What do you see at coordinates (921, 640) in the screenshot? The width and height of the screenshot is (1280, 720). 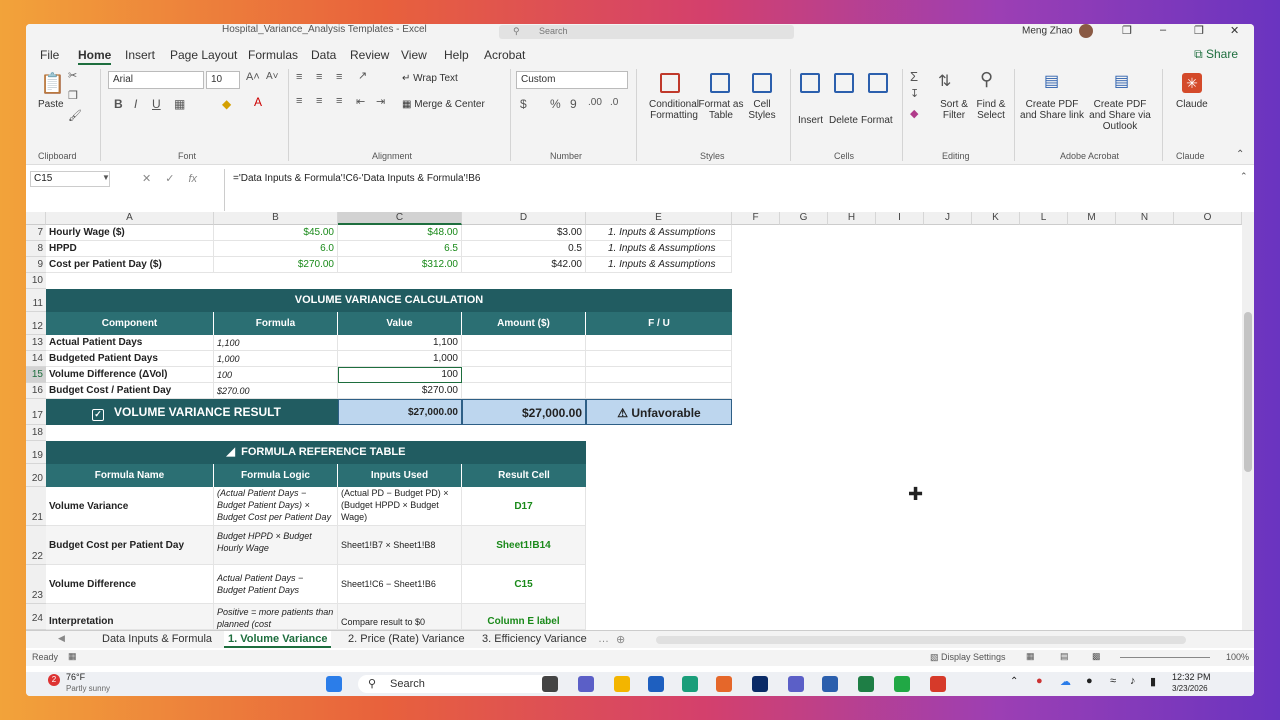 I see `horizontal-scrollbar` at bounding box center [921, 640].